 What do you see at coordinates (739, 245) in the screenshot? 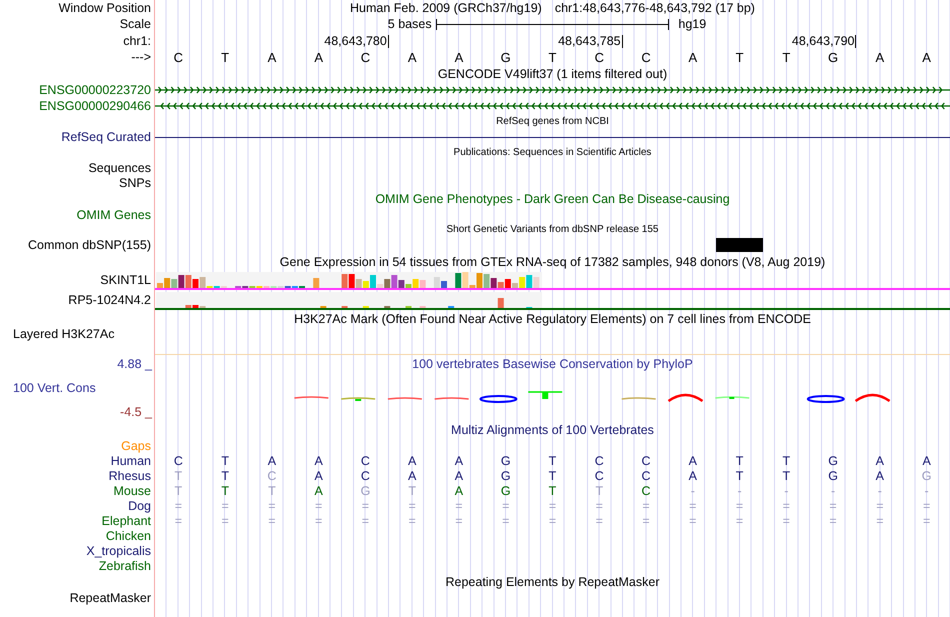
I see `snp-block` at bounding box center [739, 245].